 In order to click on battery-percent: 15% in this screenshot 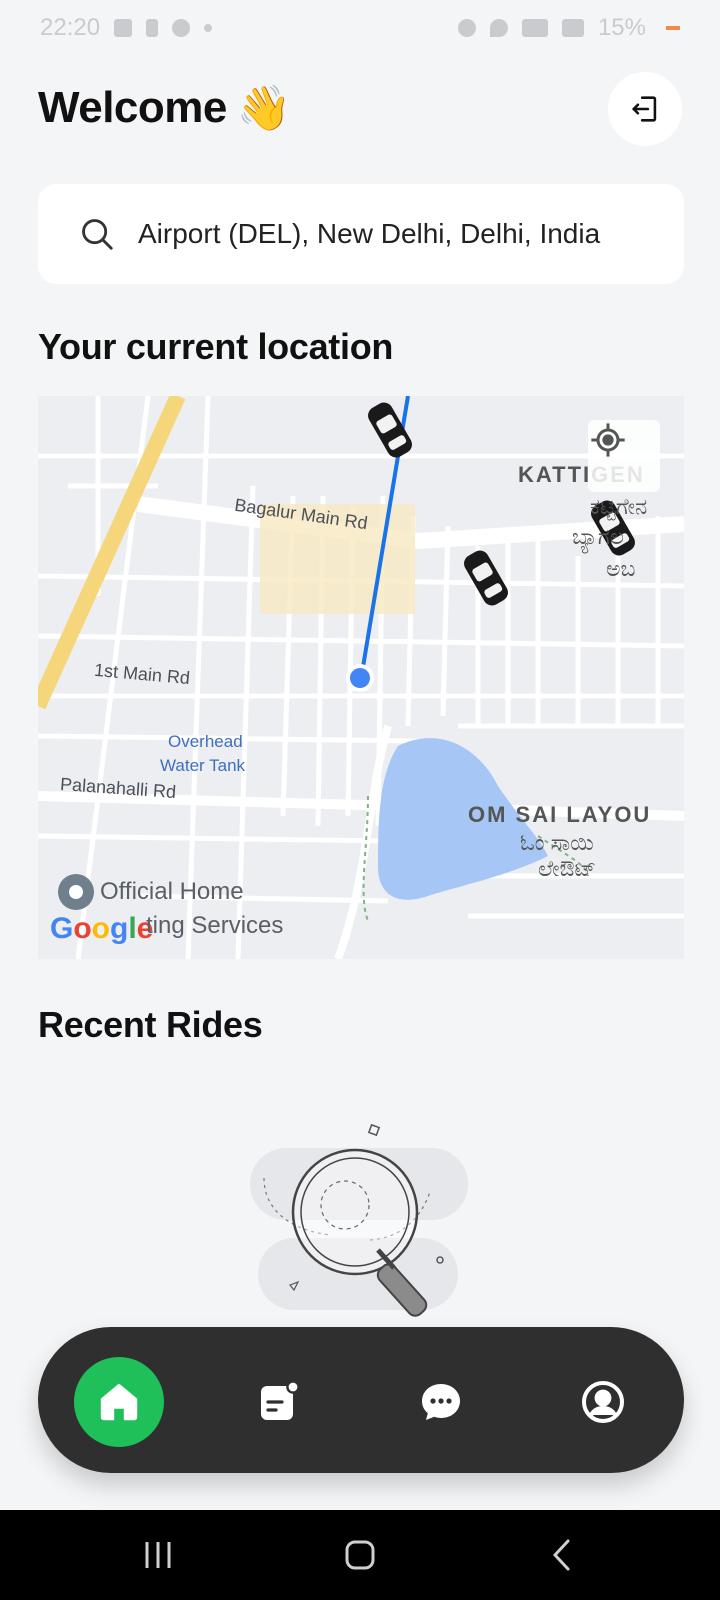, I will do `click(621, 27)`.